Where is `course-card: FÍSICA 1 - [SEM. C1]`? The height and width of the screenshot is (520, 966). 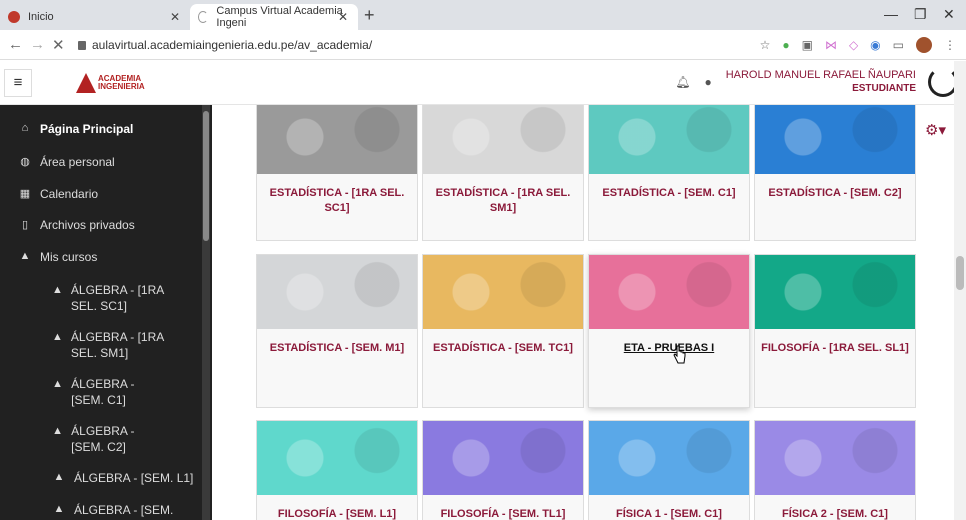 course-card: FÍSICA 1 - [SEM. C1] is located at coordinates (669, 470).